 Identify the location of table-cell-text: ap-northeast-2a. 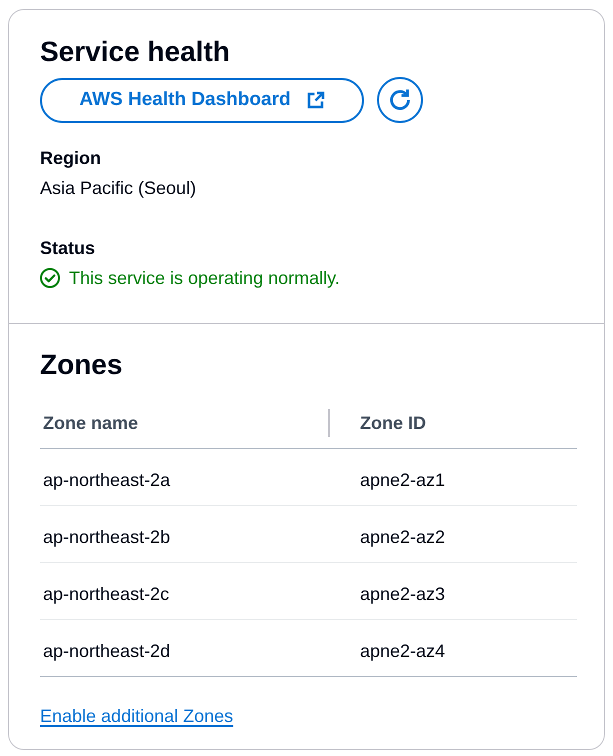
(107, 480).